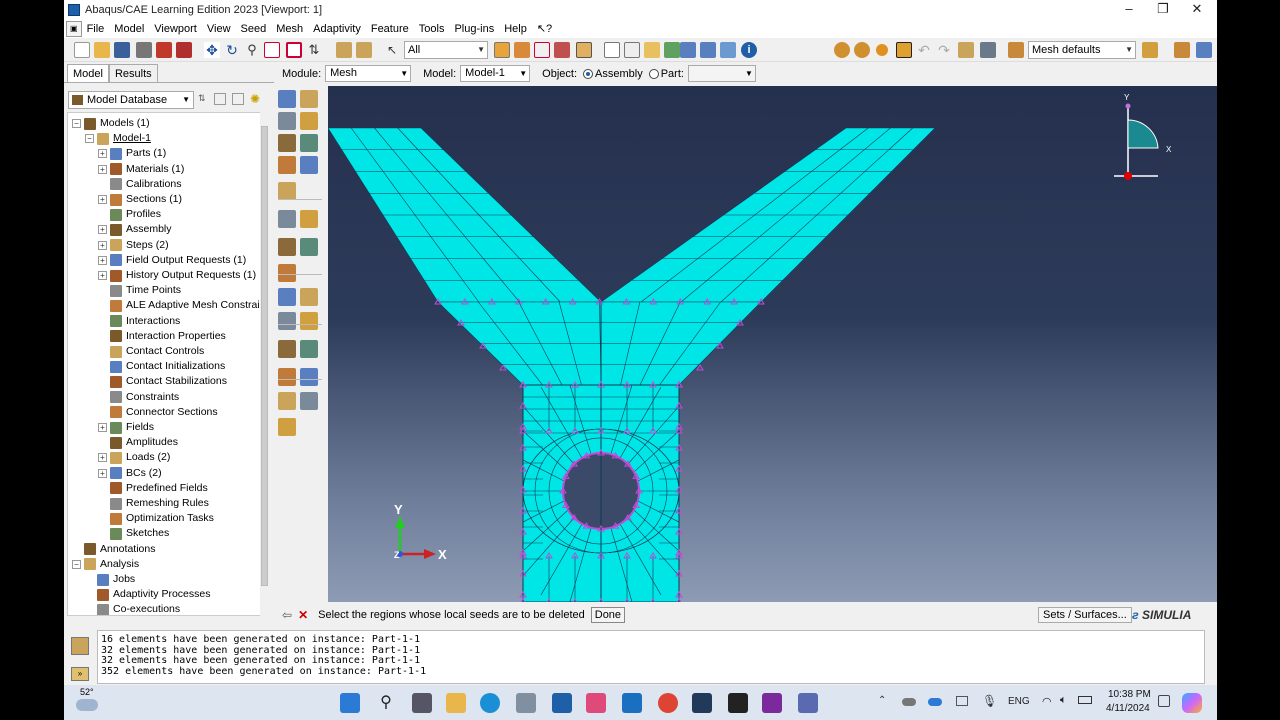  What do you see at coordinates (456, 703) in the screenshot?
I see `file-explorer-icon` at bounding box center [456, 703].